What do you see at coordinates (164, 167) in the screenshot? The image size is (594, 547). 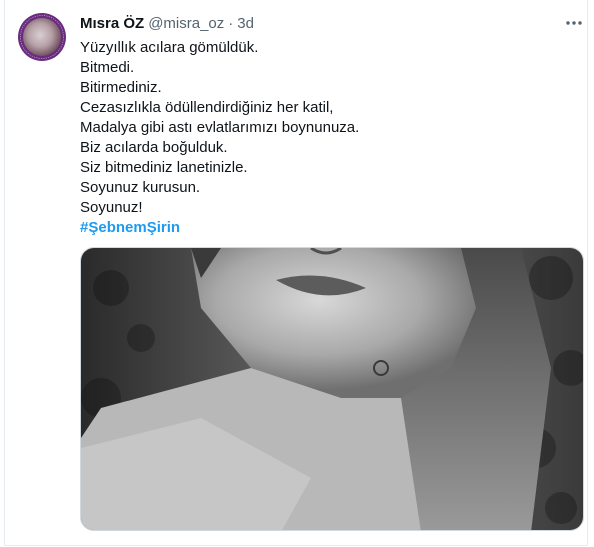 I see `tweet-line: Siz bitmediniz lanetinizle.` at bounding box center [164, 167].